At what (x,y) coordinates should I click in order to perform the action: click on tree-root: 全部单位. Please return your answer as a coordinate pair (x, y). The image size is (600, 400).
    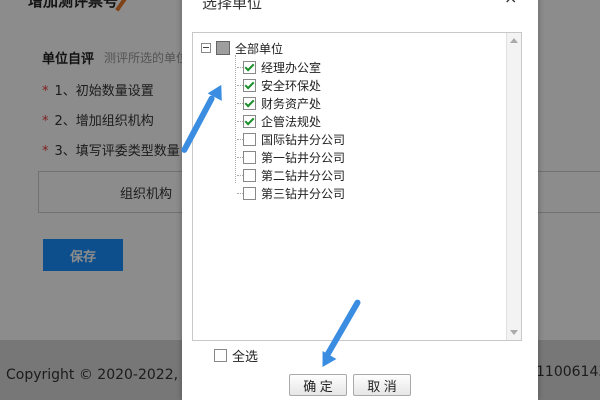
    Looking at the image, I should click on (242, 48).